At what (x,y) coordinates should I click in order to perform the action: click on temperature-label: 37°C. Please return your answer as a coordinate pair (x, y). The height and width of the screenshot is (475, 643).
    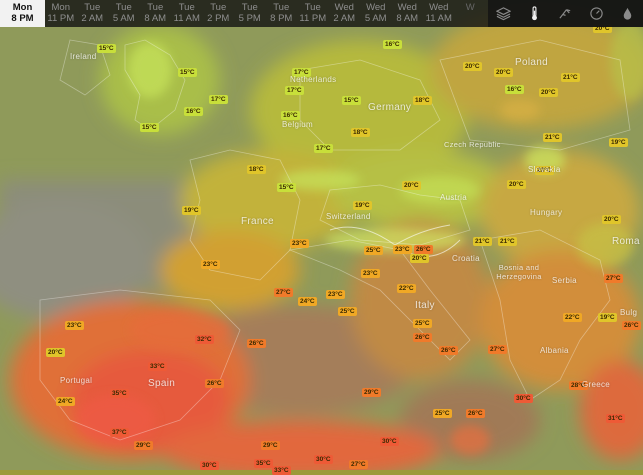
    Looking at the image, I should click on (119, 432).